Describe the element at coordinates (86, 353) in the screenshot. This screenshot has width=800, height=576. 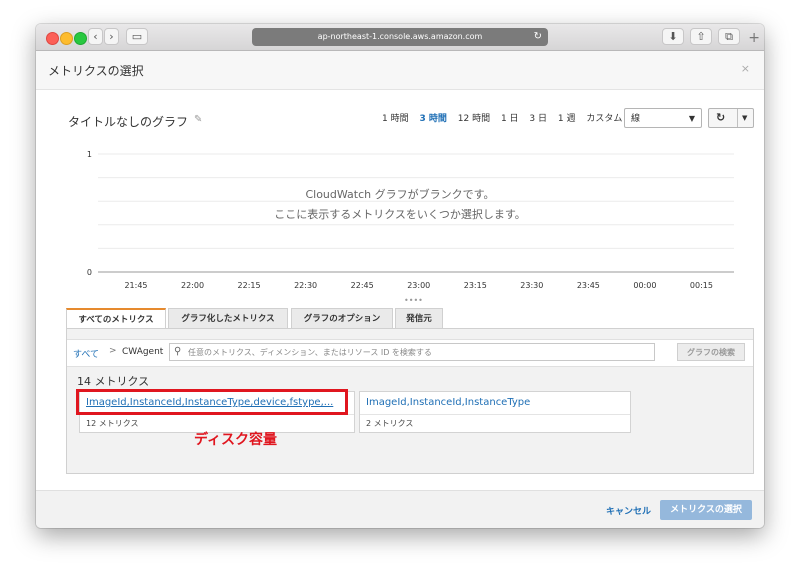
I see `breadcrumb-all: すべて` at that location.